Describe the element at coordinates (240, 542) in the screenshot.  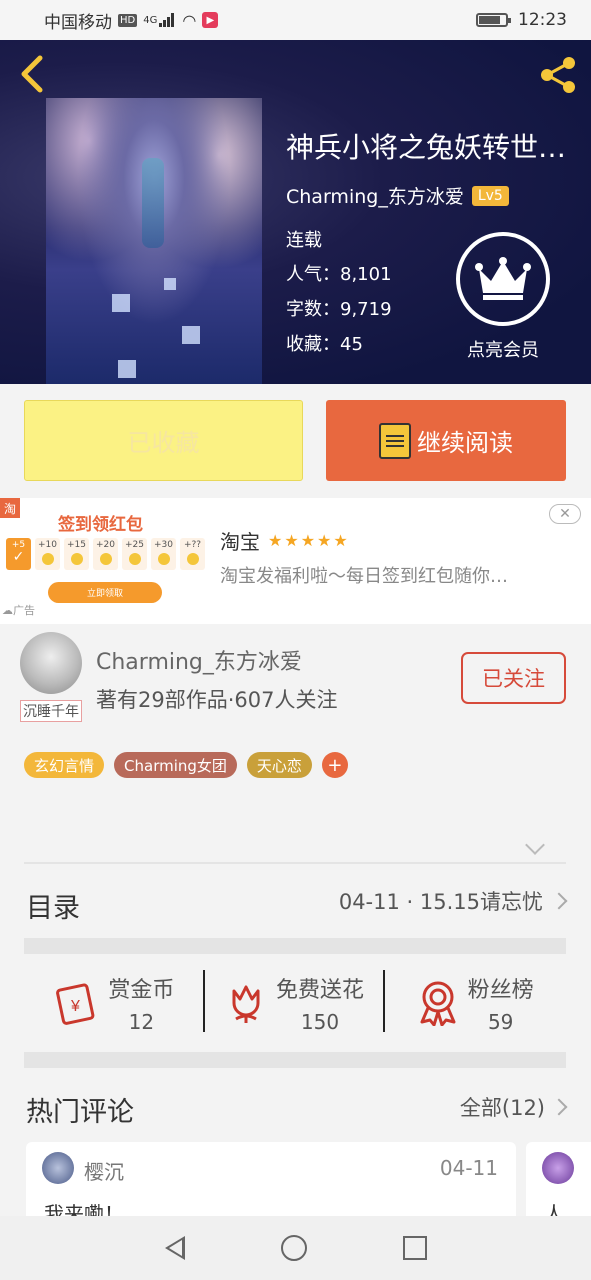
I see `shop-name: 淘宝` at that location.